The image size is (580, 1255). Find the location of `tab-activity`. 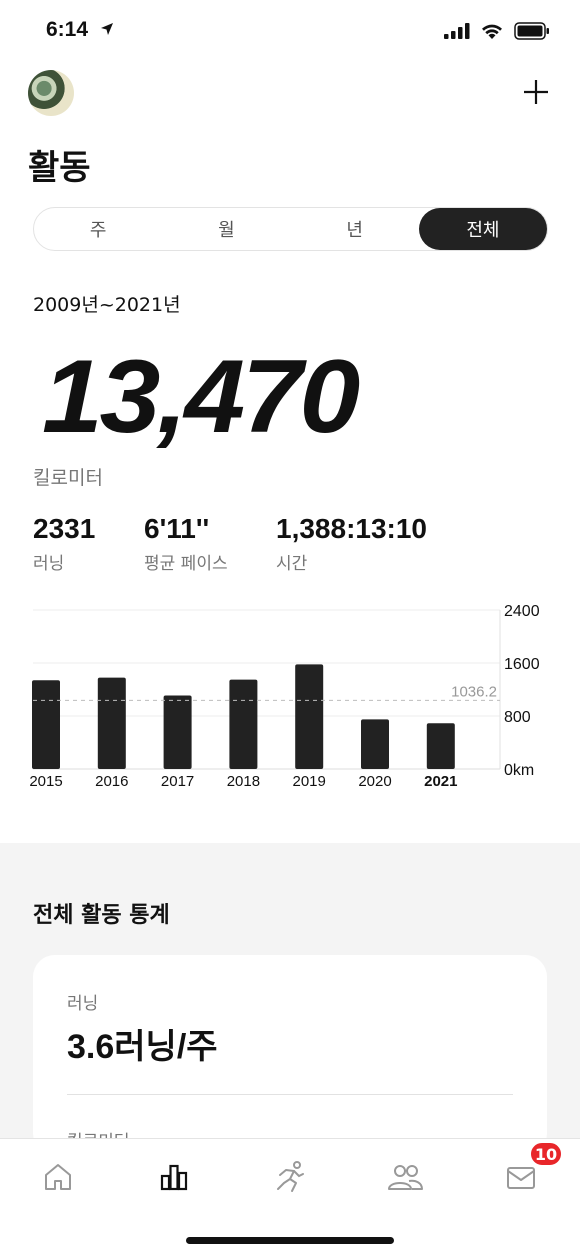

tab-activity is located at coordinates (174, 1177).